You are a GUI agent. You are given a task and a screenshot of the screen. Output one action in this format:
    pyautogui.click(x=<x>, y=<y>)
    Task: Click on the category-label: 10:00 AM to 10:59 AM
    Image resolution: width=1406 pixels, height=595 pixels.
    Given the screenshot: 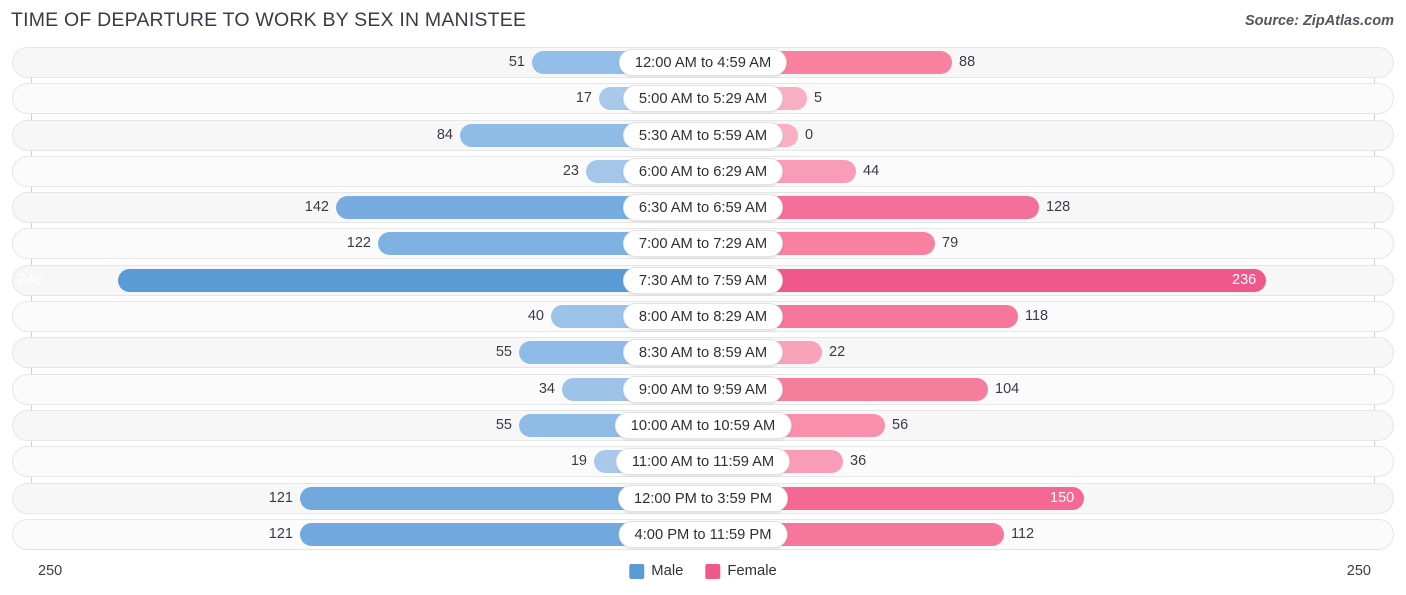 What is the action you would take?
    pyautogui.click(x=703, y=425)
    